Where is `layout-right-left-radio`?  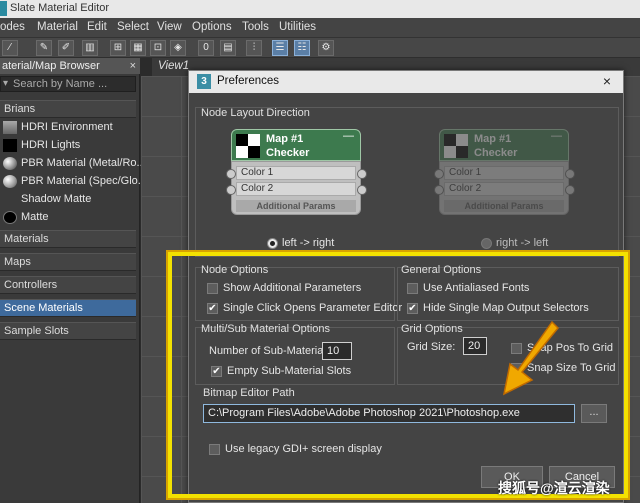
layout-right-left-radio is located at coordinates (486, 243).